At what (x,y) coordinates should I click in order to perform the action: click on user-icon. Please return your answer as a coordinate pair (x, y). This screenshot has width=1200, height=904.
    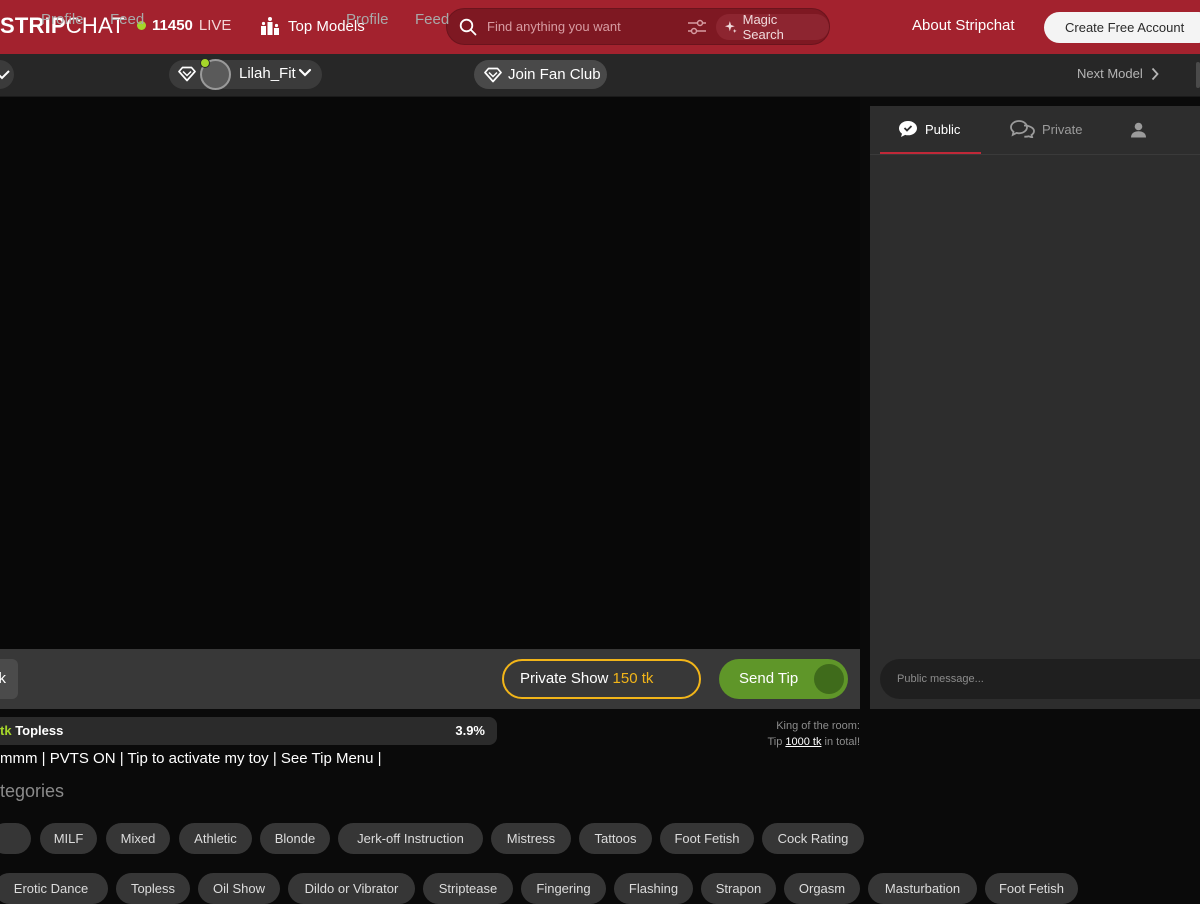
    Looking at the image, I should click on (1138, 130).